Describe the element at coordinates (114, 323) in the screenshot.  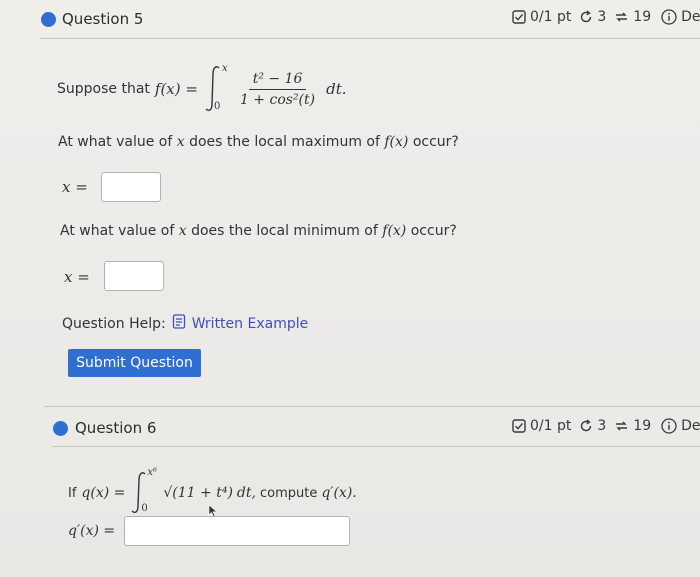
I see `question-help-label: Question Help:` at that location.